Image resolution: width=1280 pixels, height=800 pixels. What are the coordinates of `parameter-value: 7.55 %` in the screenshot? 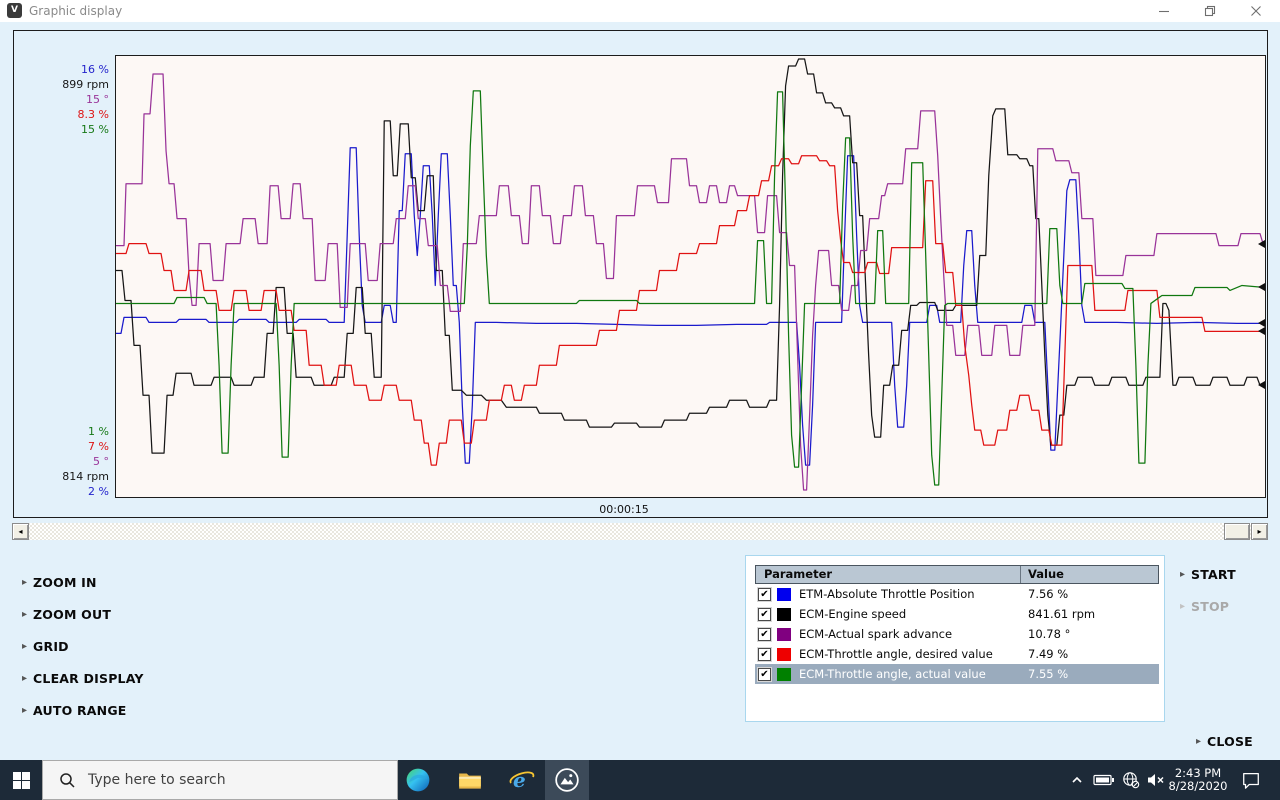 It's located at (1048, 674).